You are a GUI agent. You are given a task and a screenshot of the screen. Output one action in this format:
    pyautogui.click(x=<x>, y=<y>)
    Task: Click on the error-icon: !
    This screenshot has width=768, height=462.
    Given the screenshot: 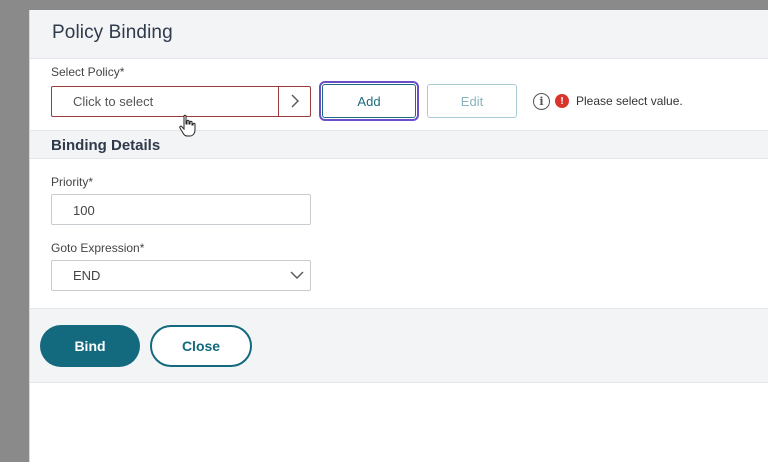 What is the action you would take?
    pyautogui.click(x=562, y=101)
    